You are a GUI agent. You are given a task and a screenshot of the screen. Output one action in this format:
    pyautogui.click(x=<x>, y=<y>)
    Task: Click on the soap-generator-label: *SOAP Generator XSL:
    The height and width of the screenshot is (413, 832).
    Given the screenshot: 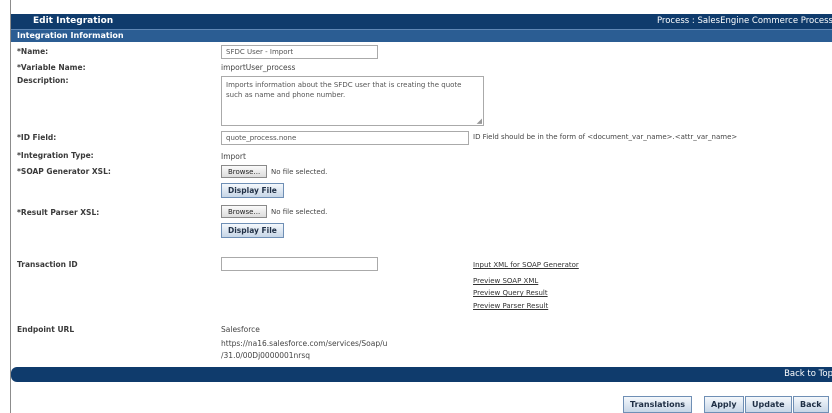 What is the action you would take?
    pyautogui.click(x=64, y=171)
    